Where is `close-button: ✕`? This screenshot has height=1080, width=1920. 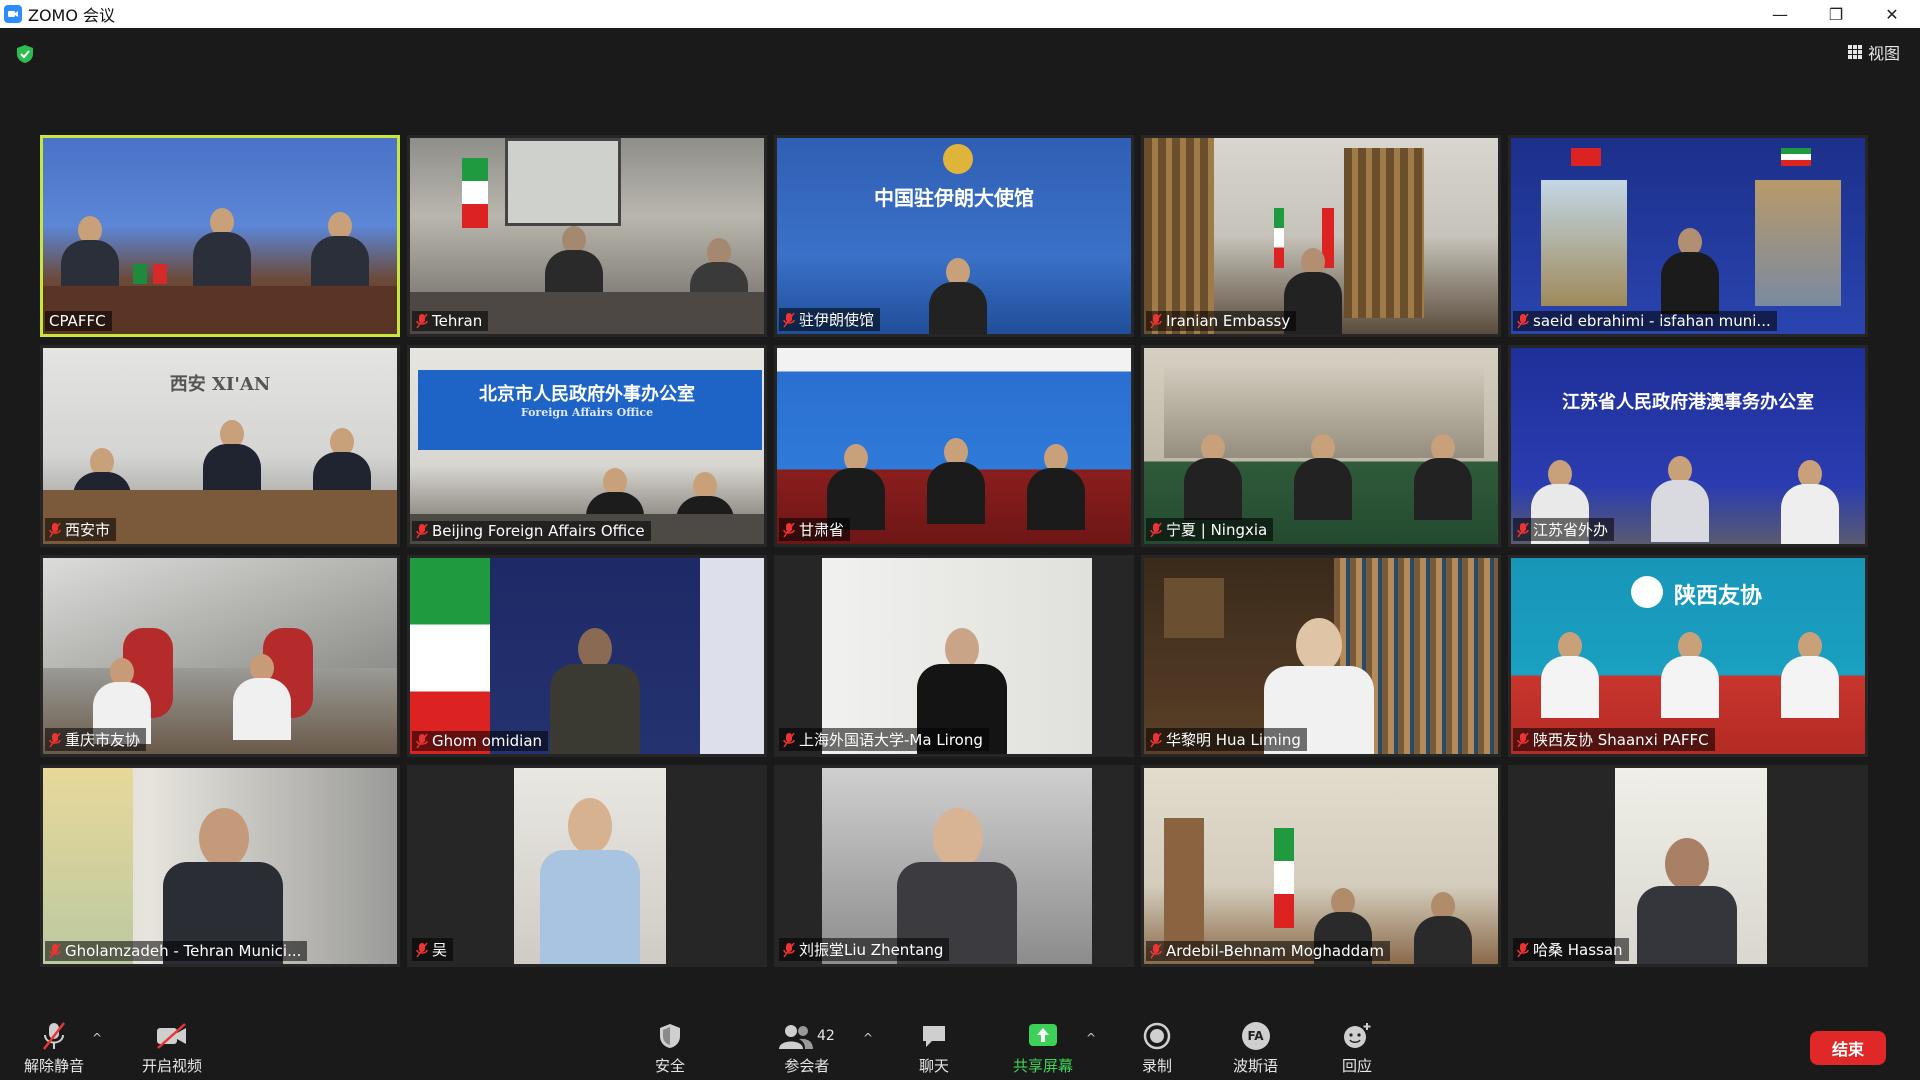 close-button: ✕ is located at coordinates (1892, 14).